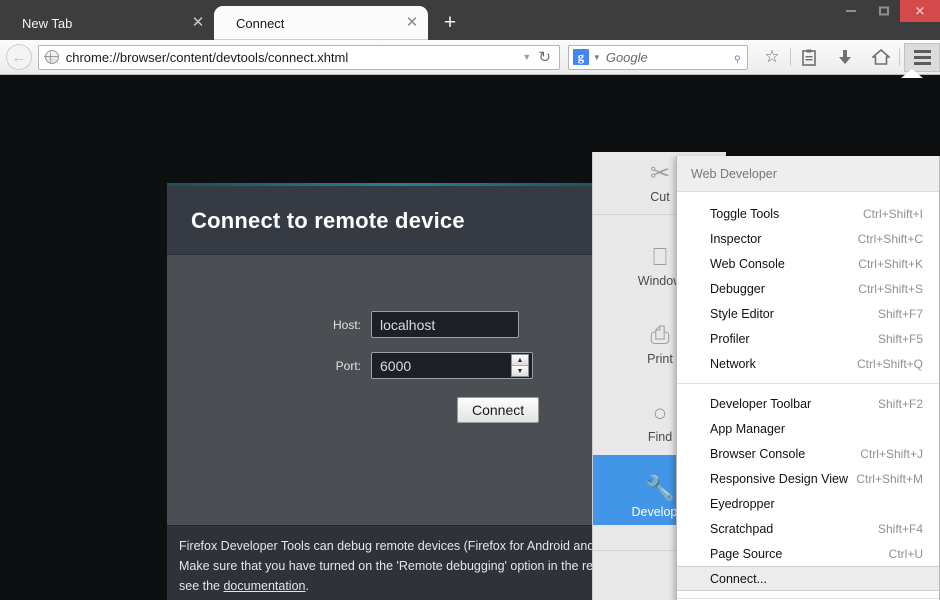  I want to click on menu-item-shortcut: Ctrl+Shift+C, so click(890, 238).